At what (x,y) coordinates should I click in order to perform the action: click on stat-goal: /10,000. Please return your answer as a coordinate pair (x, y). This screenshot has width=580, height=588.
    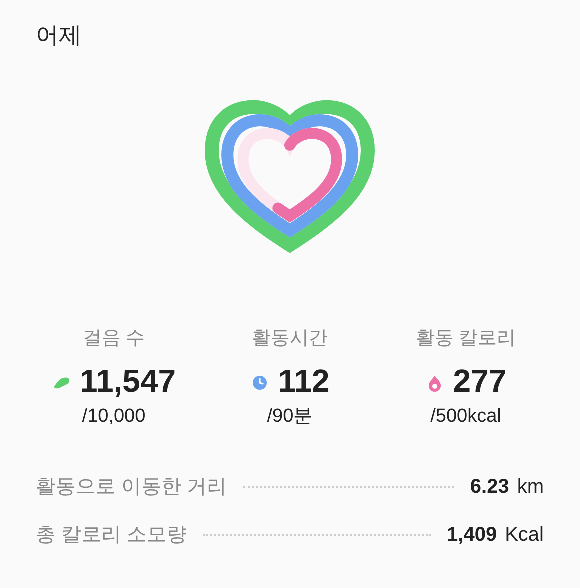
    Looking at the image, I should click on (114, 417).